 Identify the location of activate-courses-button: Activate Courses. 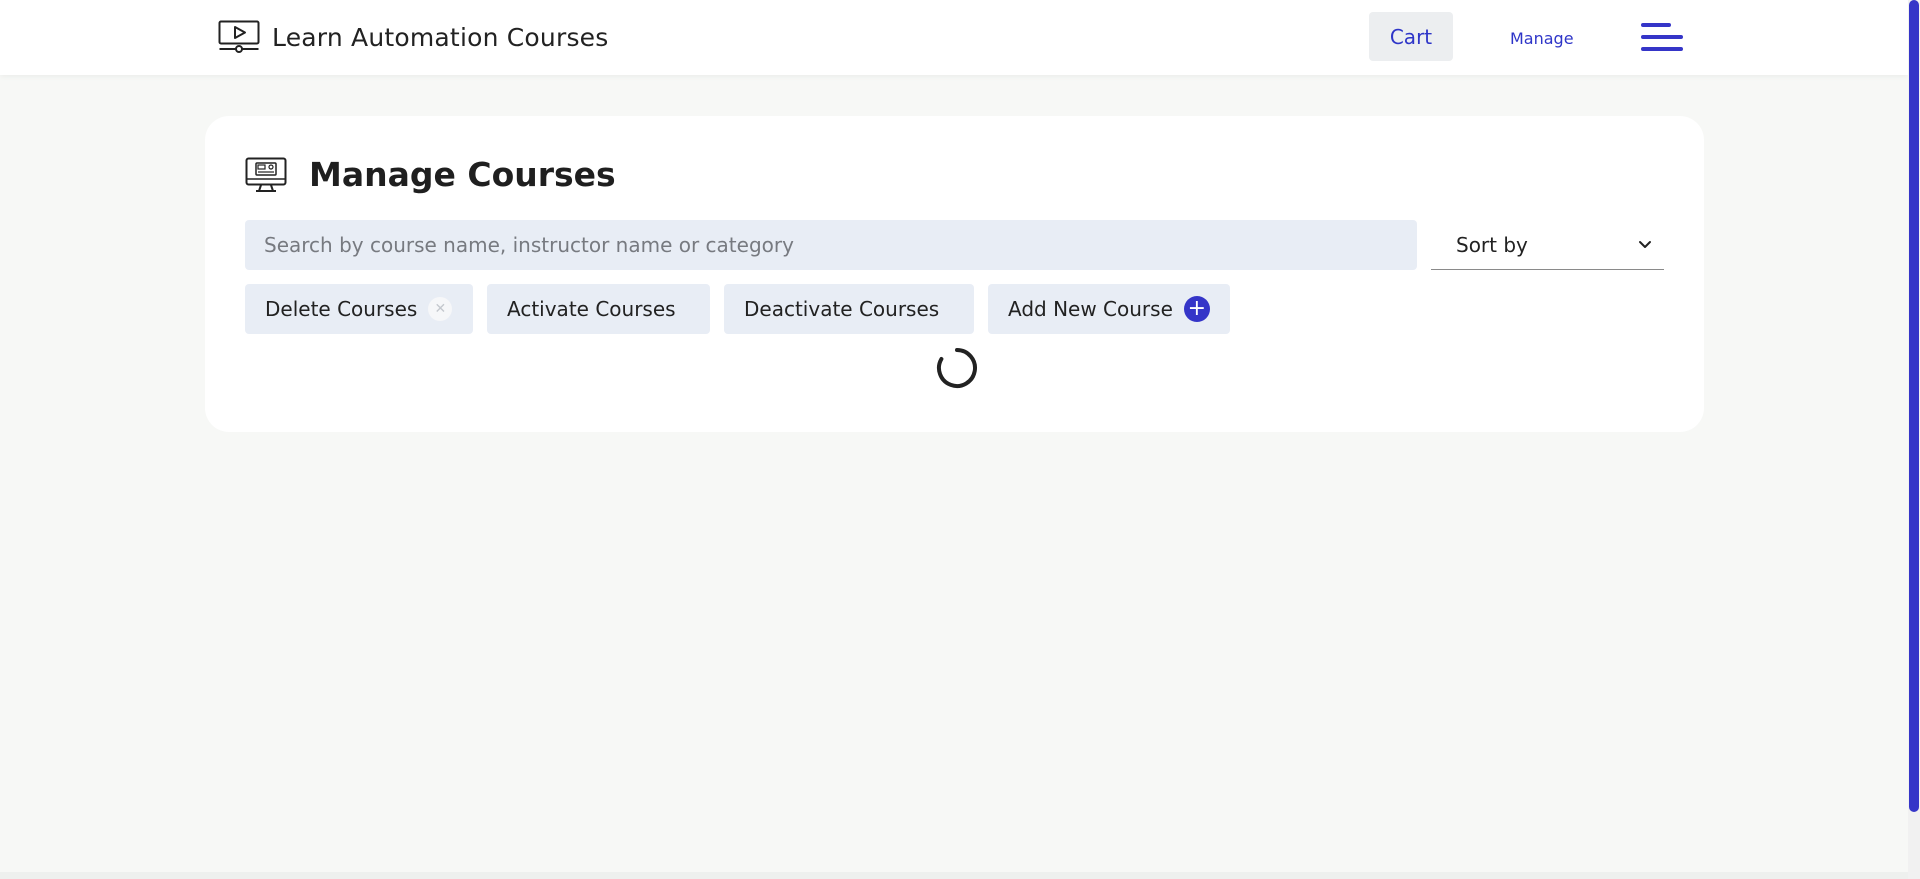
(598, 309).